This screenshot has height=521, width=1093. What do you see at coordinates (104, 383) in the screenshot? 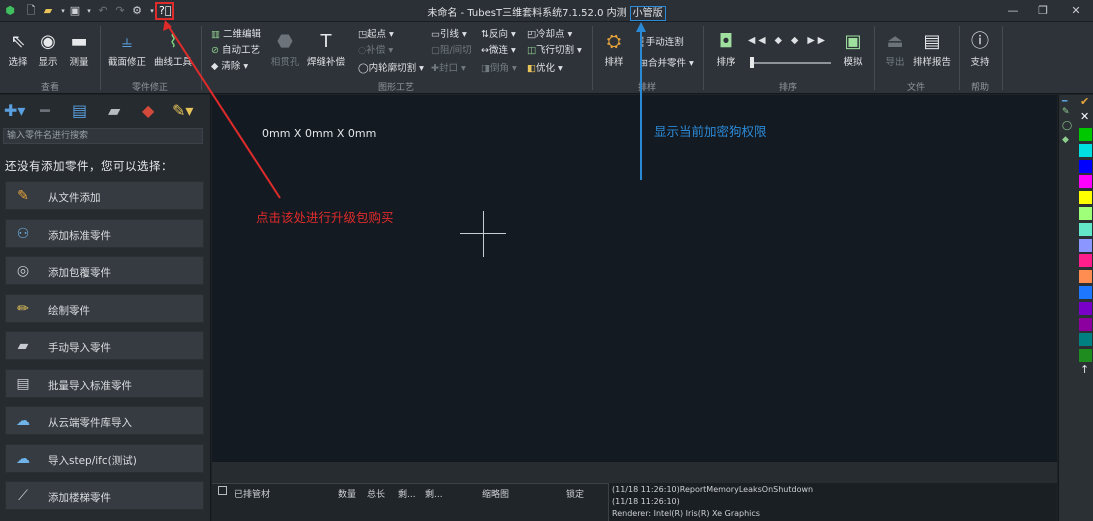
I see `add-part-action: ▤ 批量导入标准零件` at bounding box center [104, 383].